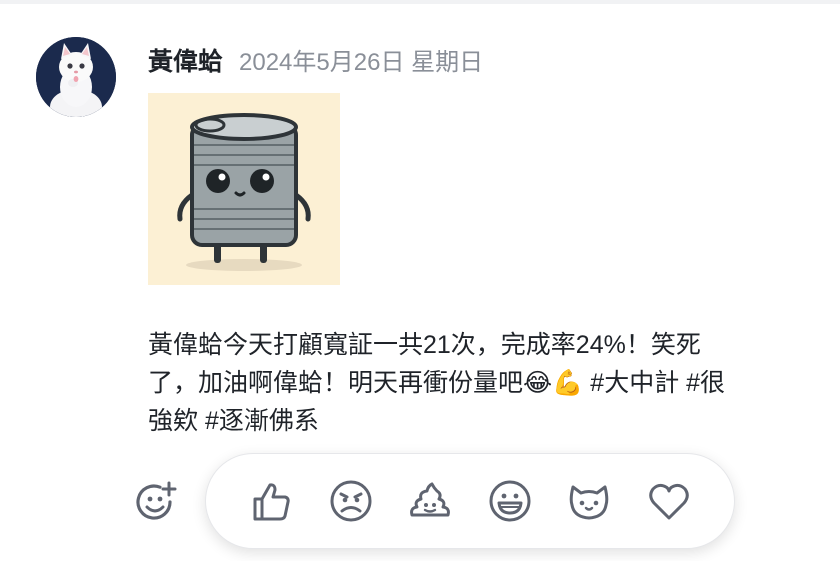  What do you see at coordinates (420, 2) in the screenshot?
I see `top-divider` at bounding box center [420, 2].